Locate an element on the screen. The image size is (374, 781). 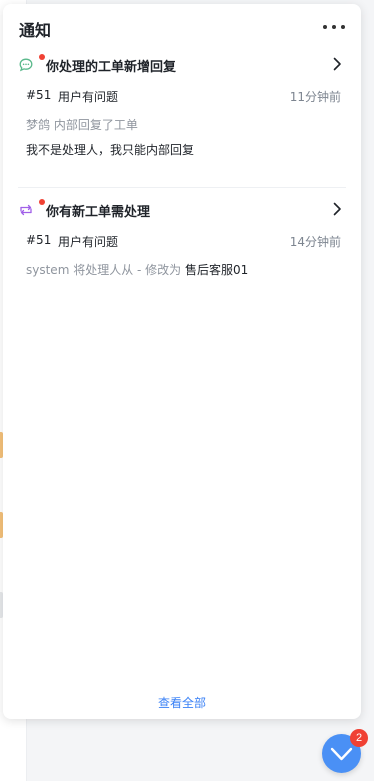
more-options-button is located at coordinates (334, 27).